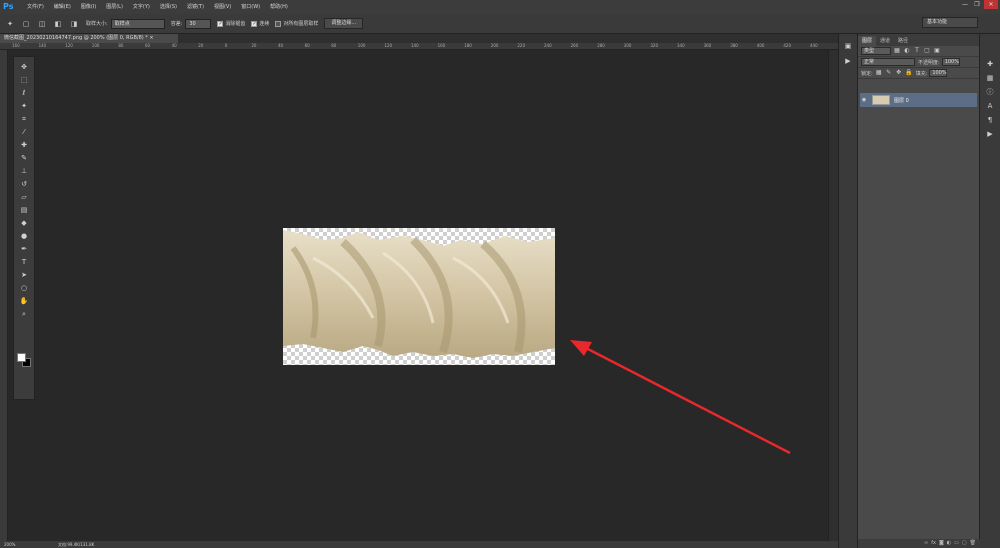 This screenshot has height=548, width=1000. I want to click on filter-adjust-icon: ◐, so click(907, 51).